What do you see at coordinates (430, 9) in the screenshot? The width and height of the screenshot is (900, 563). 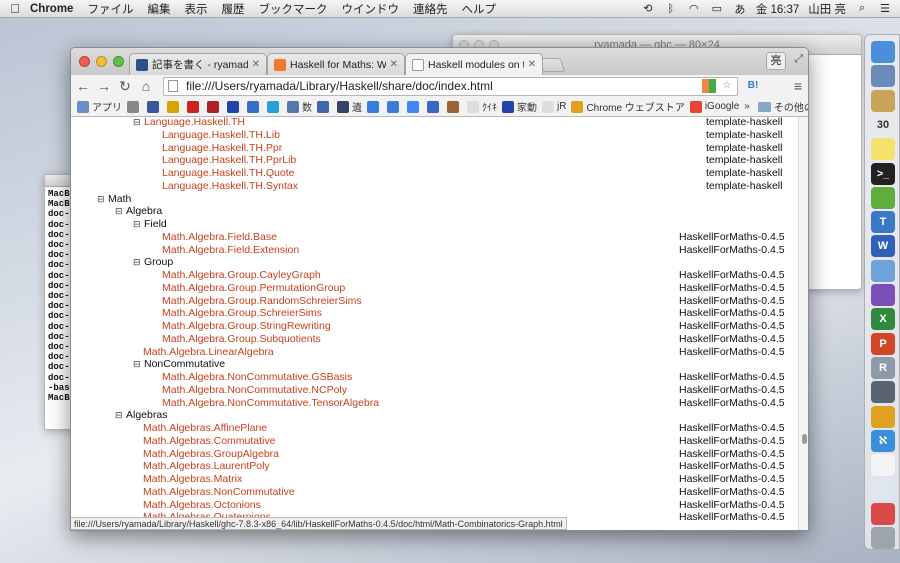 I see `menu-contacts: 連絡先` at bounding box center [430, 9].